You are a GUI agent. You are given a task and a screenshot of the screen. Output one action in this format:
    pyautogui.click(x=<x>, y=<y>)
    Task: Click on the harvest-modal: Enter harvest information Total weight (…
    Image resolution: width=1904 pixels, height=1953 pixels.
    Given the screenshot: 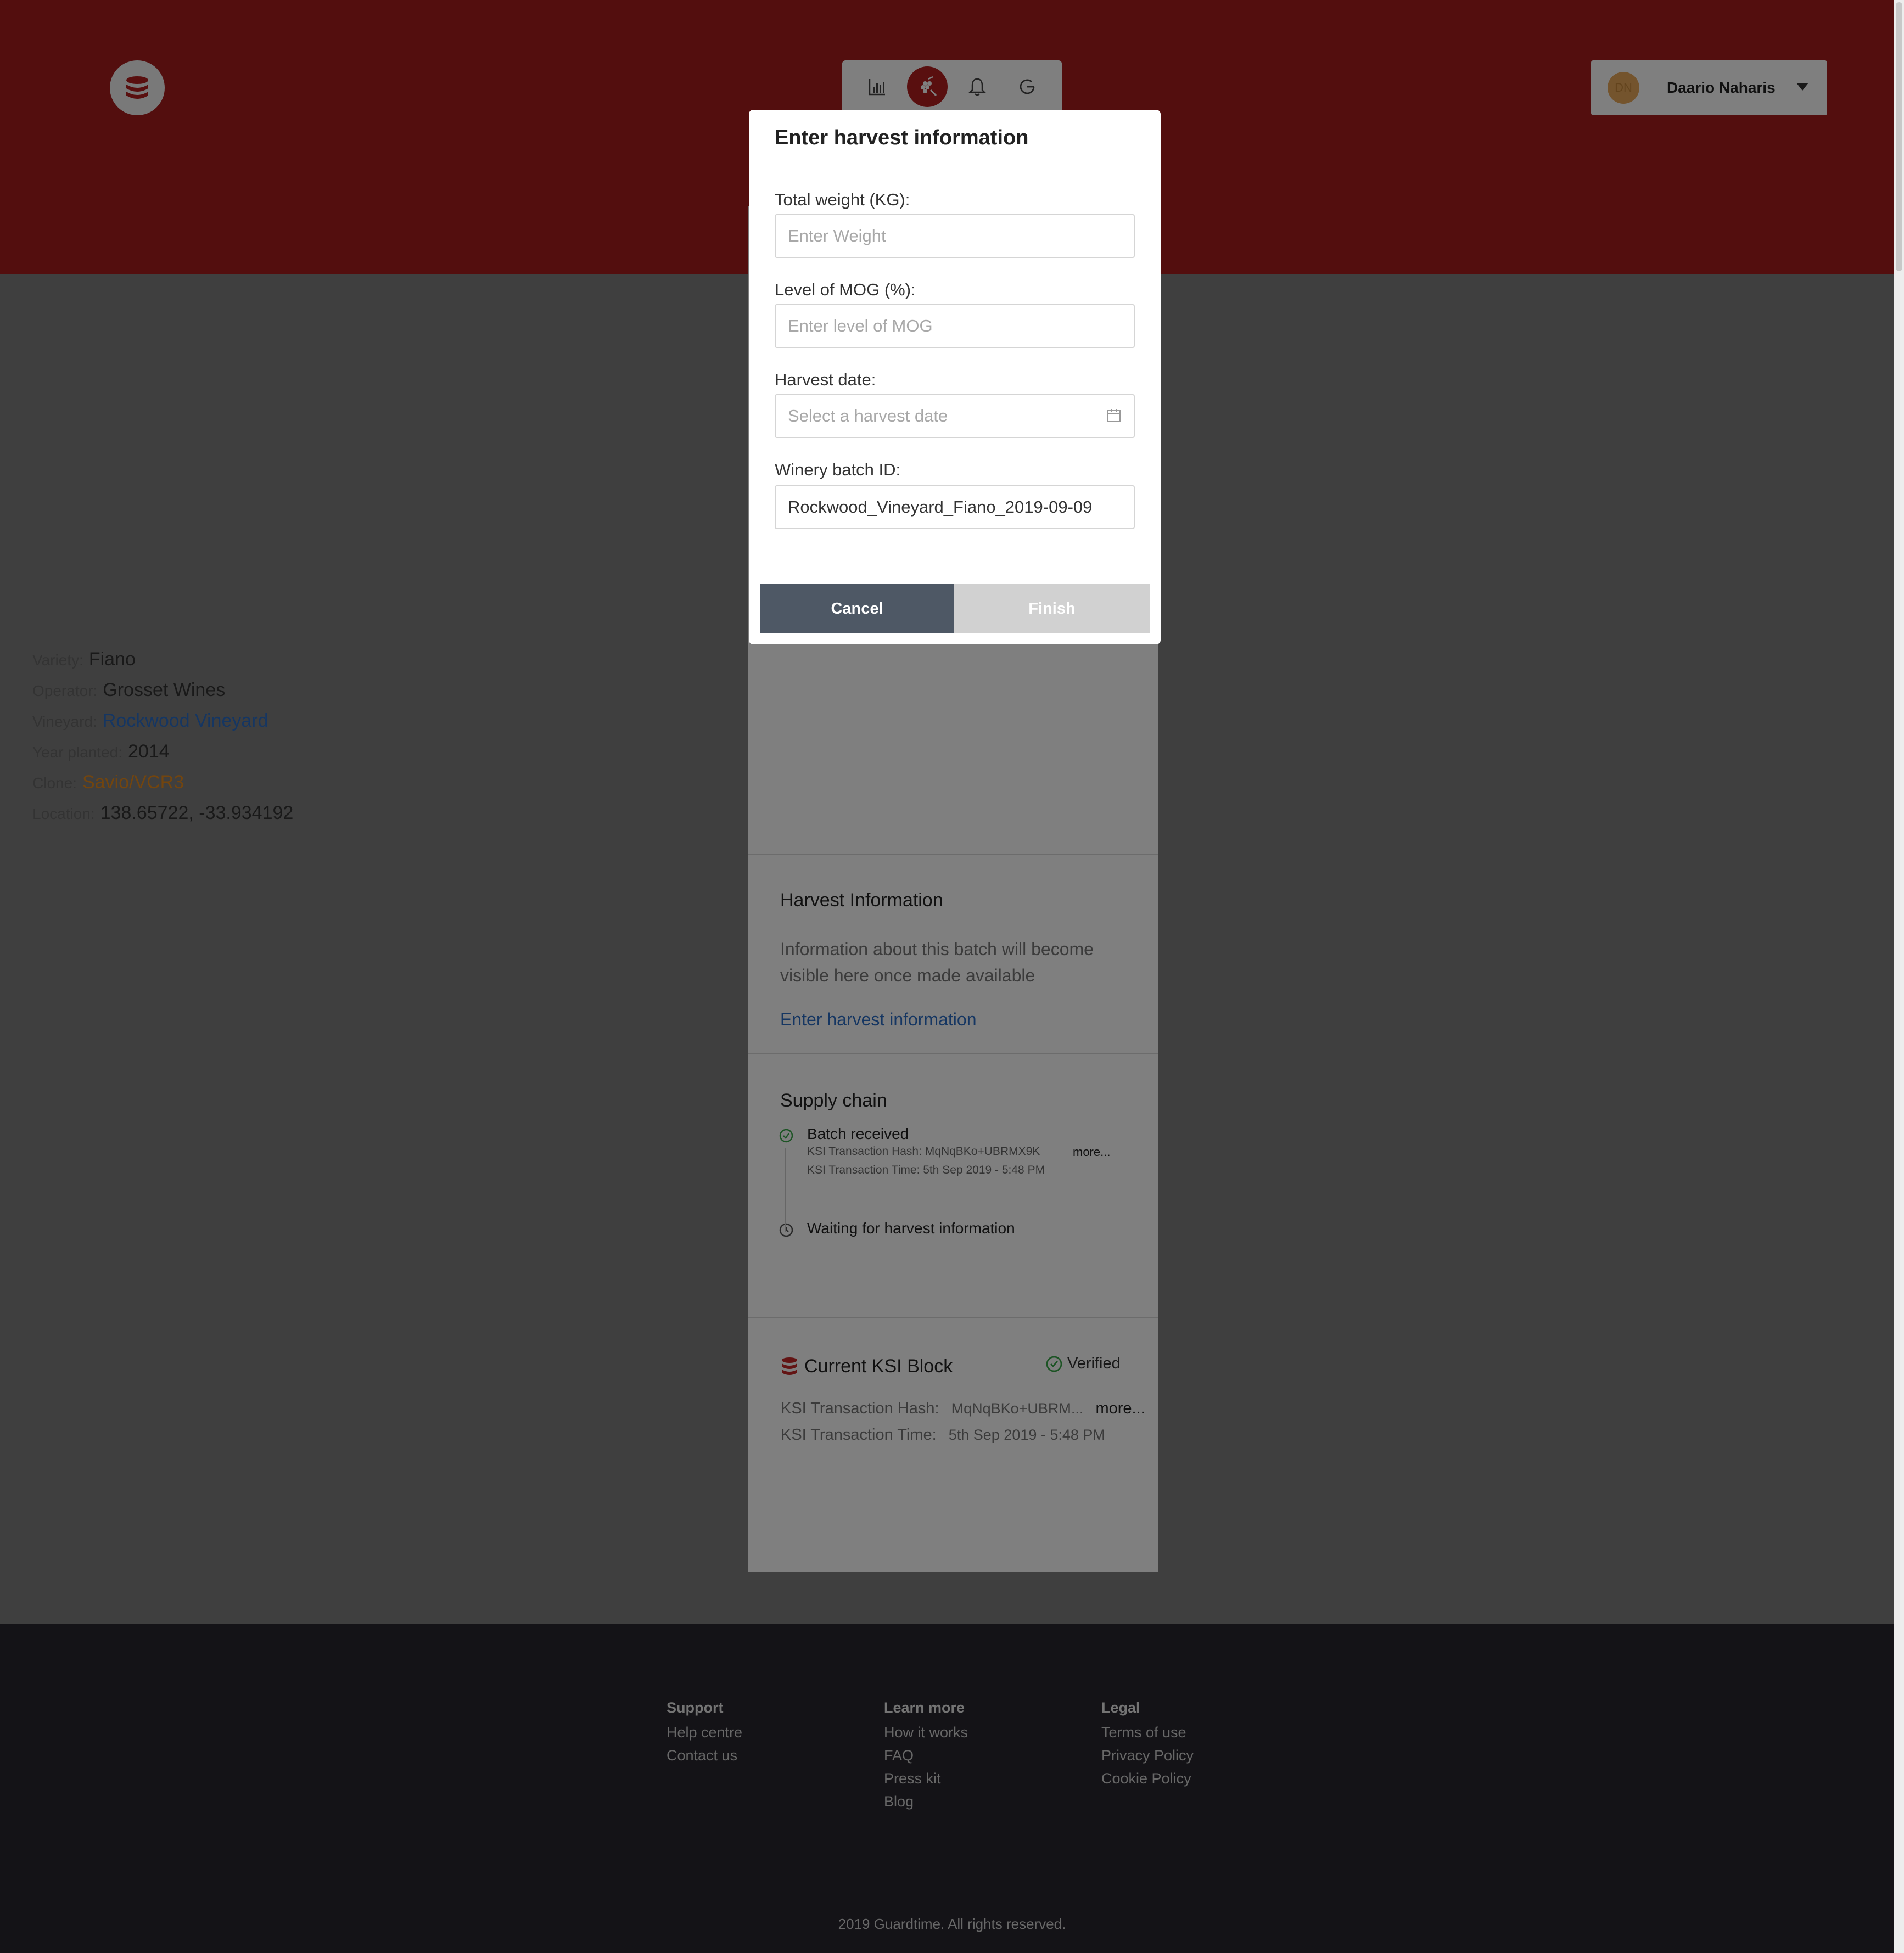 What is the action you would take?
    pyautogui.click(x=955, y=377)
    